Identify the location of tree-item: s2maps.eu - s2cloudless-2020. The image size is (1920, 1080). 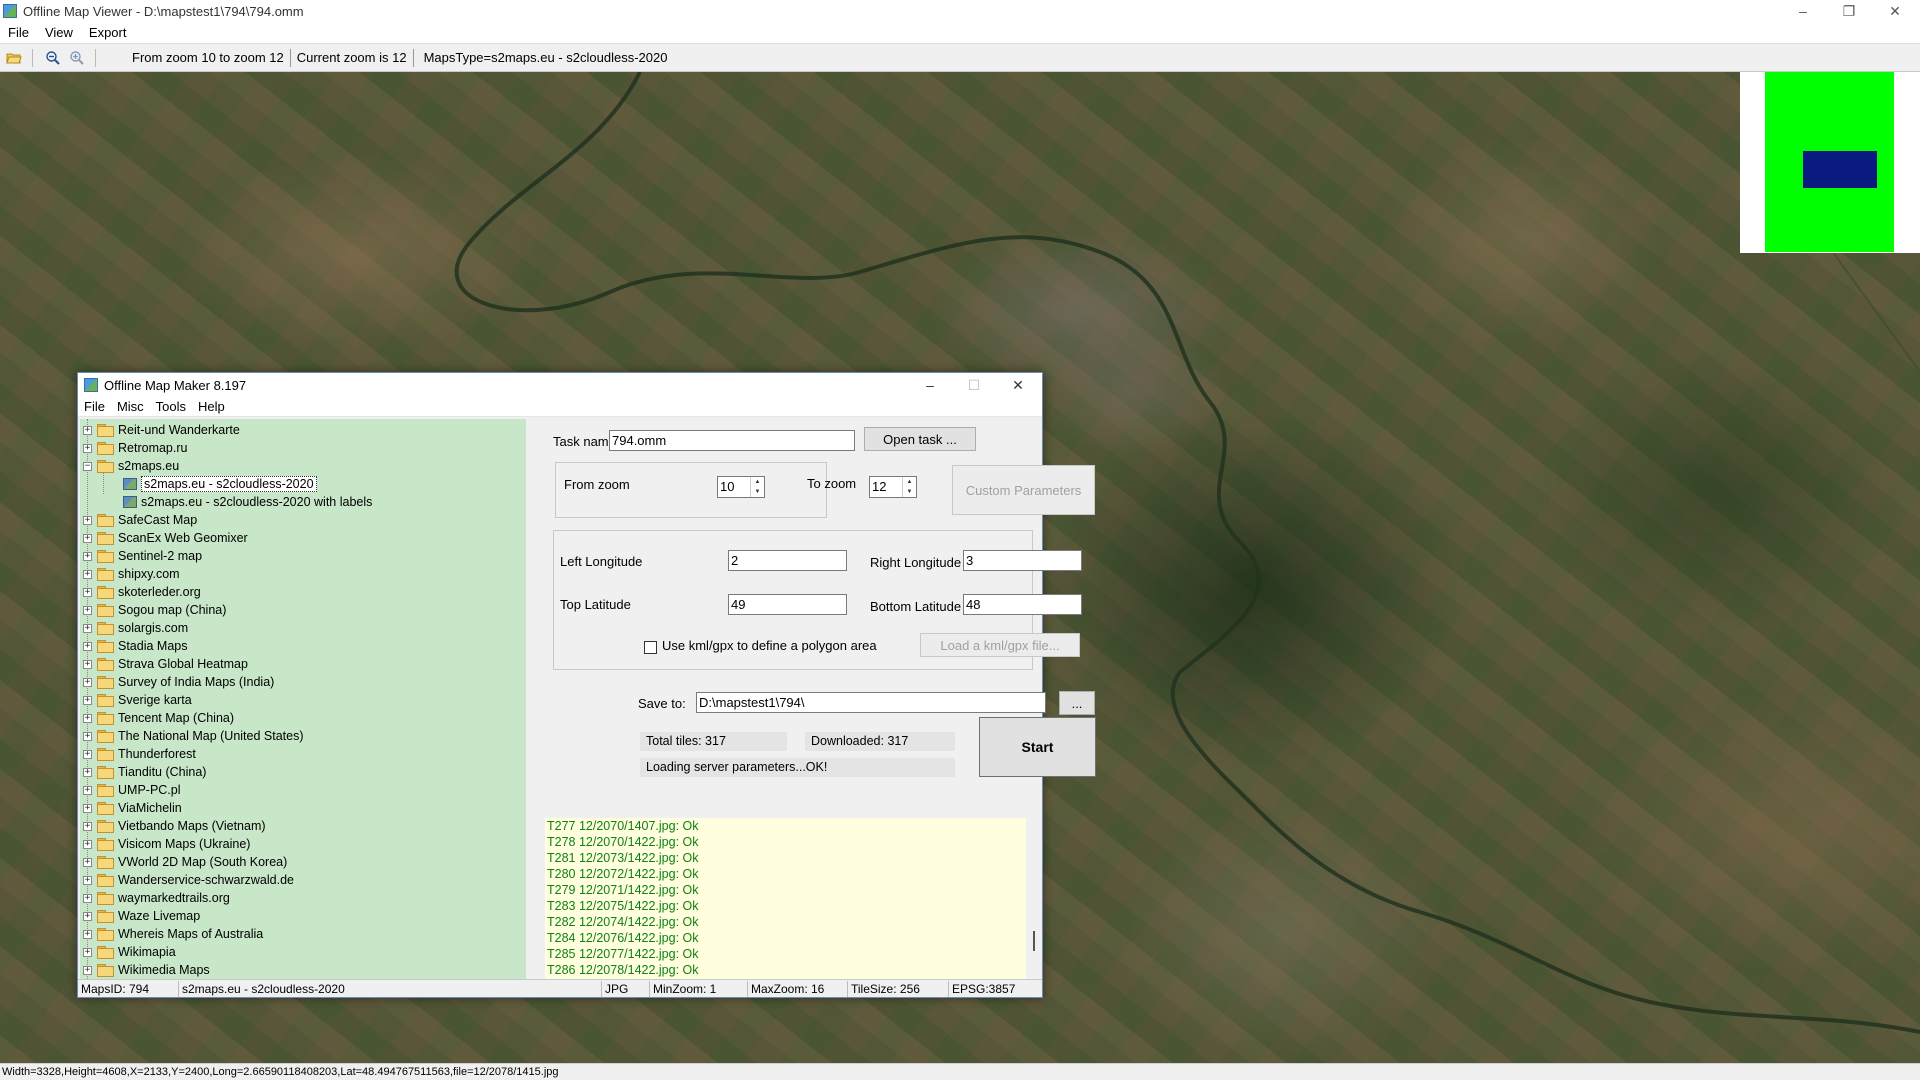
(220, 484).